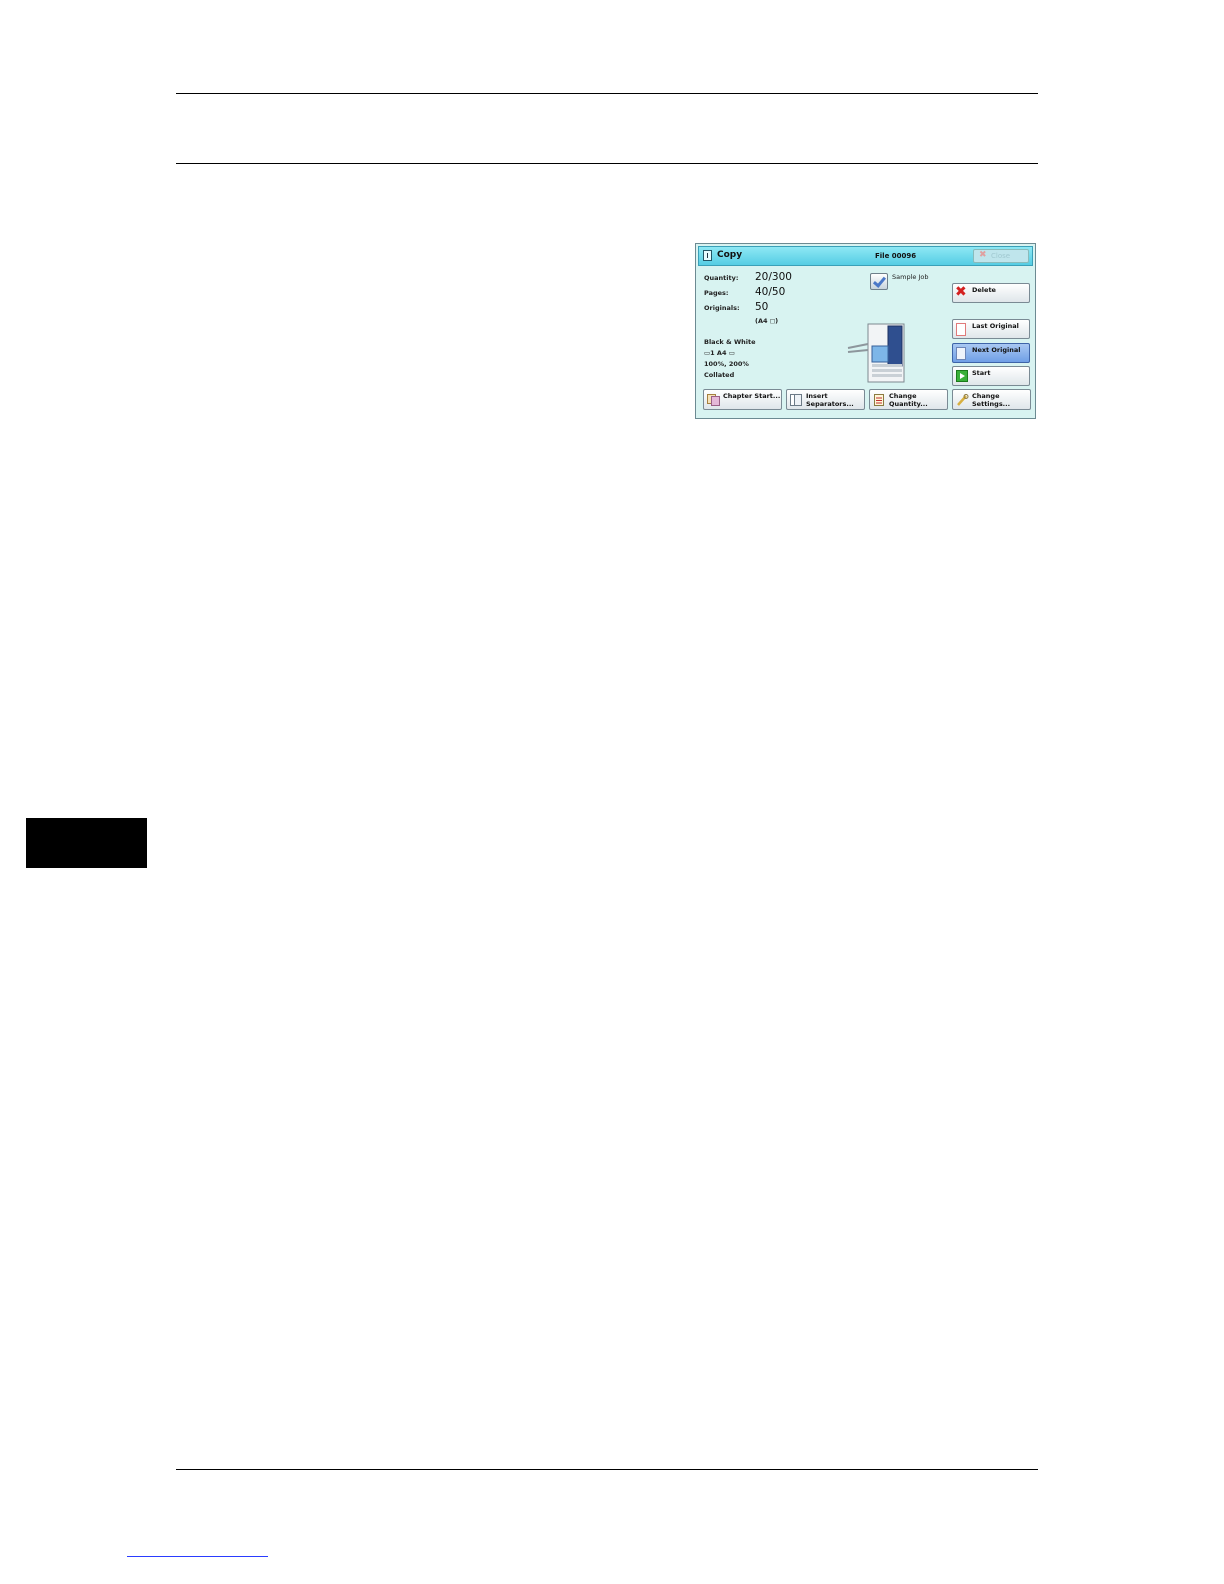 This screenshot has width=1224, height=1584. What do you see at coordinates (817, 396) in the screenshot?
I see `insert-separators-line1: Insert` at bounding box center [817, 396].